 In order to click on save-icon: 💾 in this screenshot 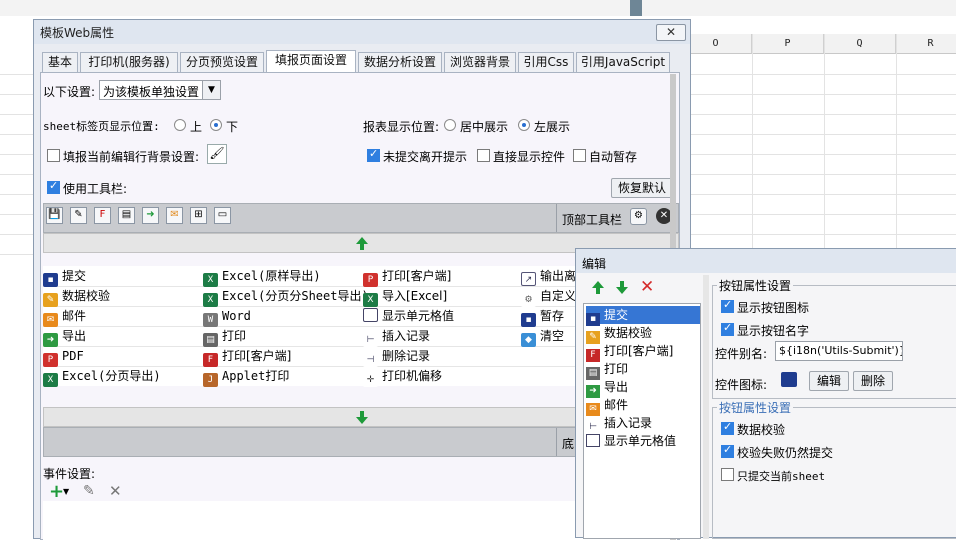, I will do `click(54, 215)`.